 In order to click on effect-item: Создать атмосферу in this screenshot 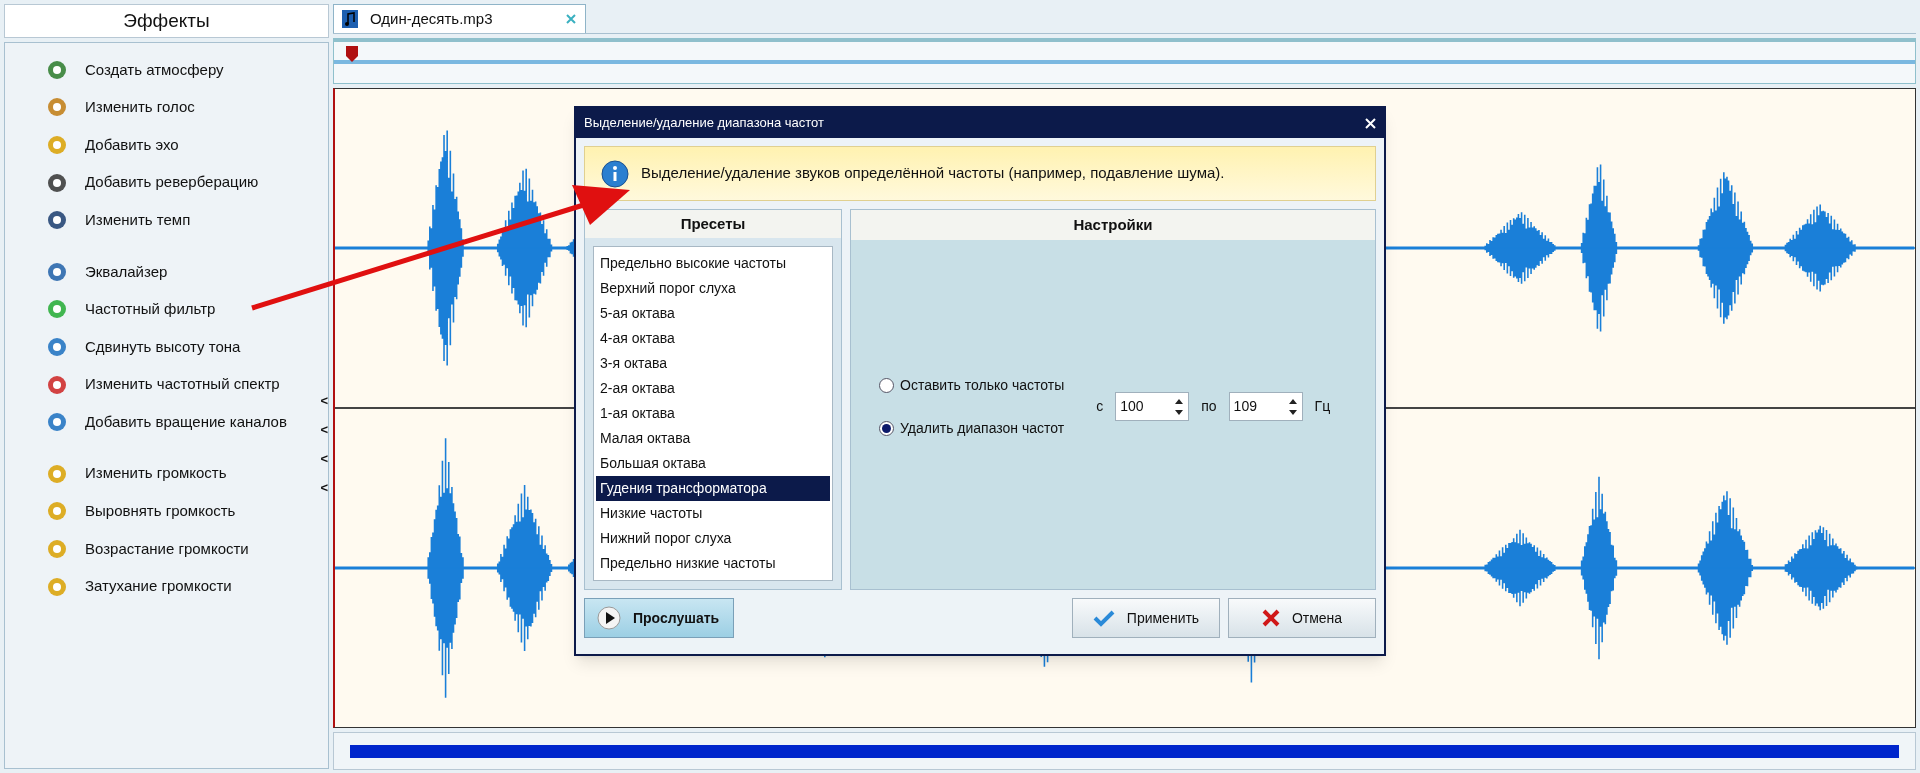, I will do `click(134, 70)`.